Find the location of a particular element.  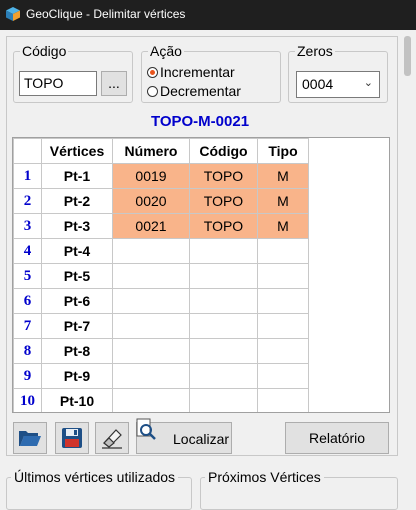

row-index: 8 is located at coordinates (27, 351).